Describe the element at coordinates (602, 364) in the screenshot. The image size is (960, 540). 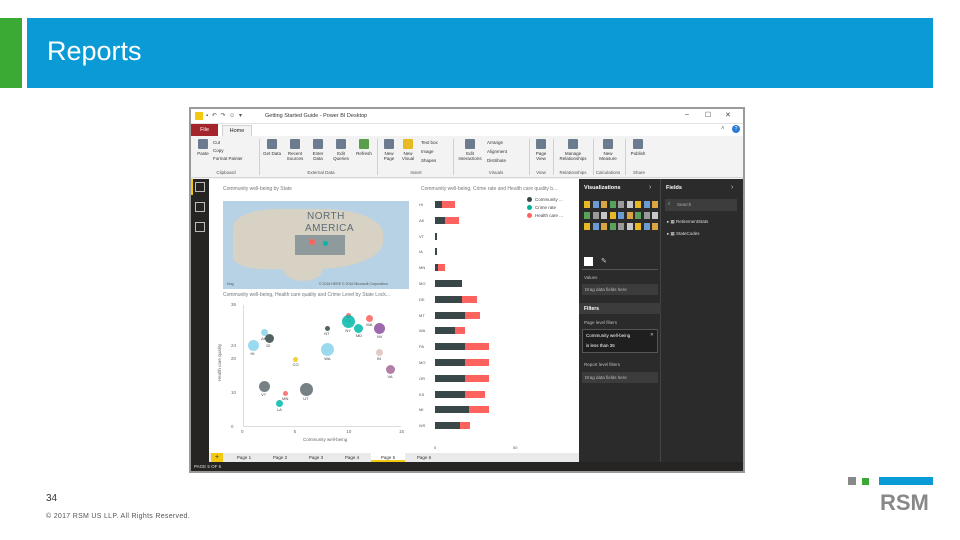
I see `report-filters-label: Report level filters` at that location.